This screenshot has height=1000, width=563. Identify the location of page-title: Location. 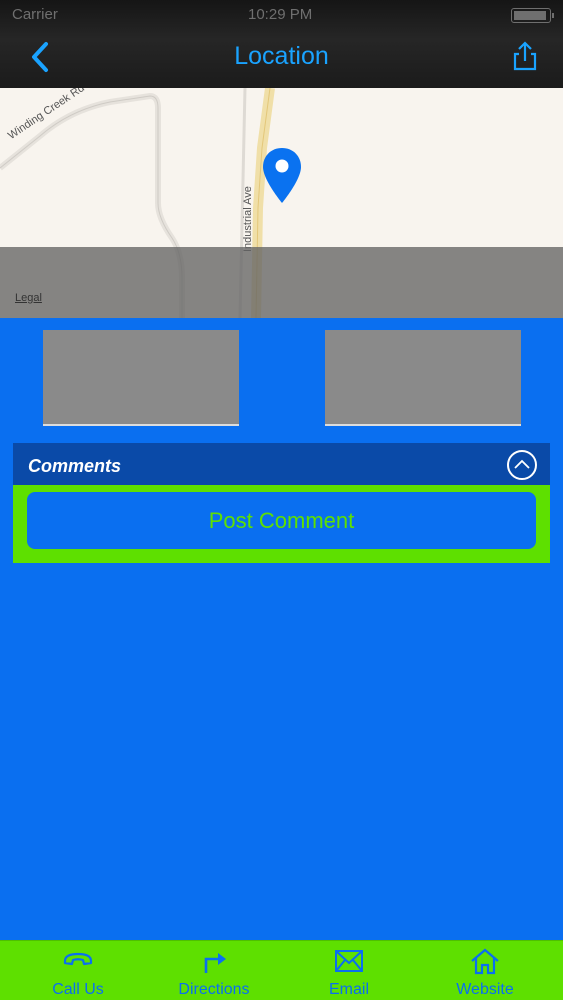
(281, 56).